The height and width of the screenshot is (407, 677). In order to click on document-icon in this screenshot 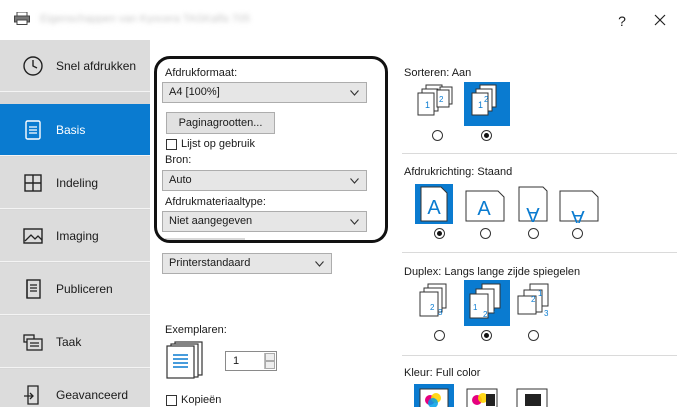, I will do `click(33, 129)`.